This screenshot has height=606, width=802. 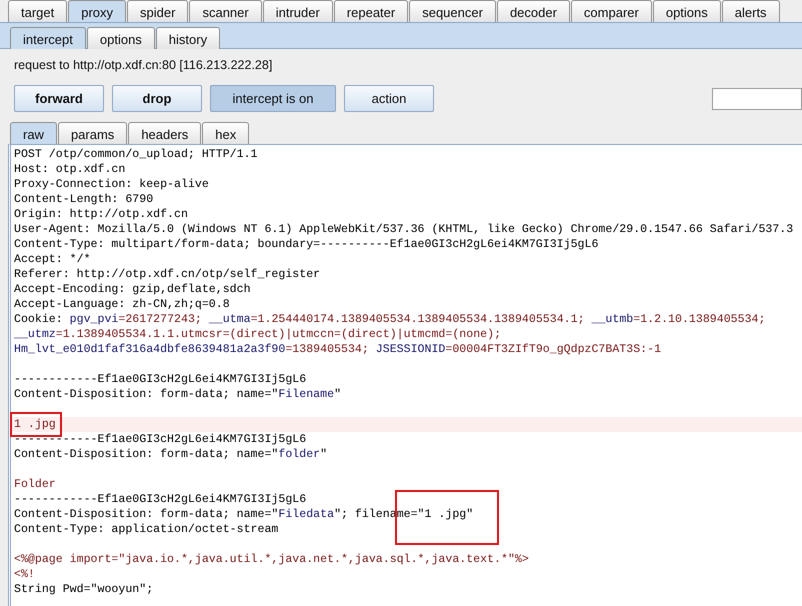 I want to click on tab: headers, so click(x=165, y=133).